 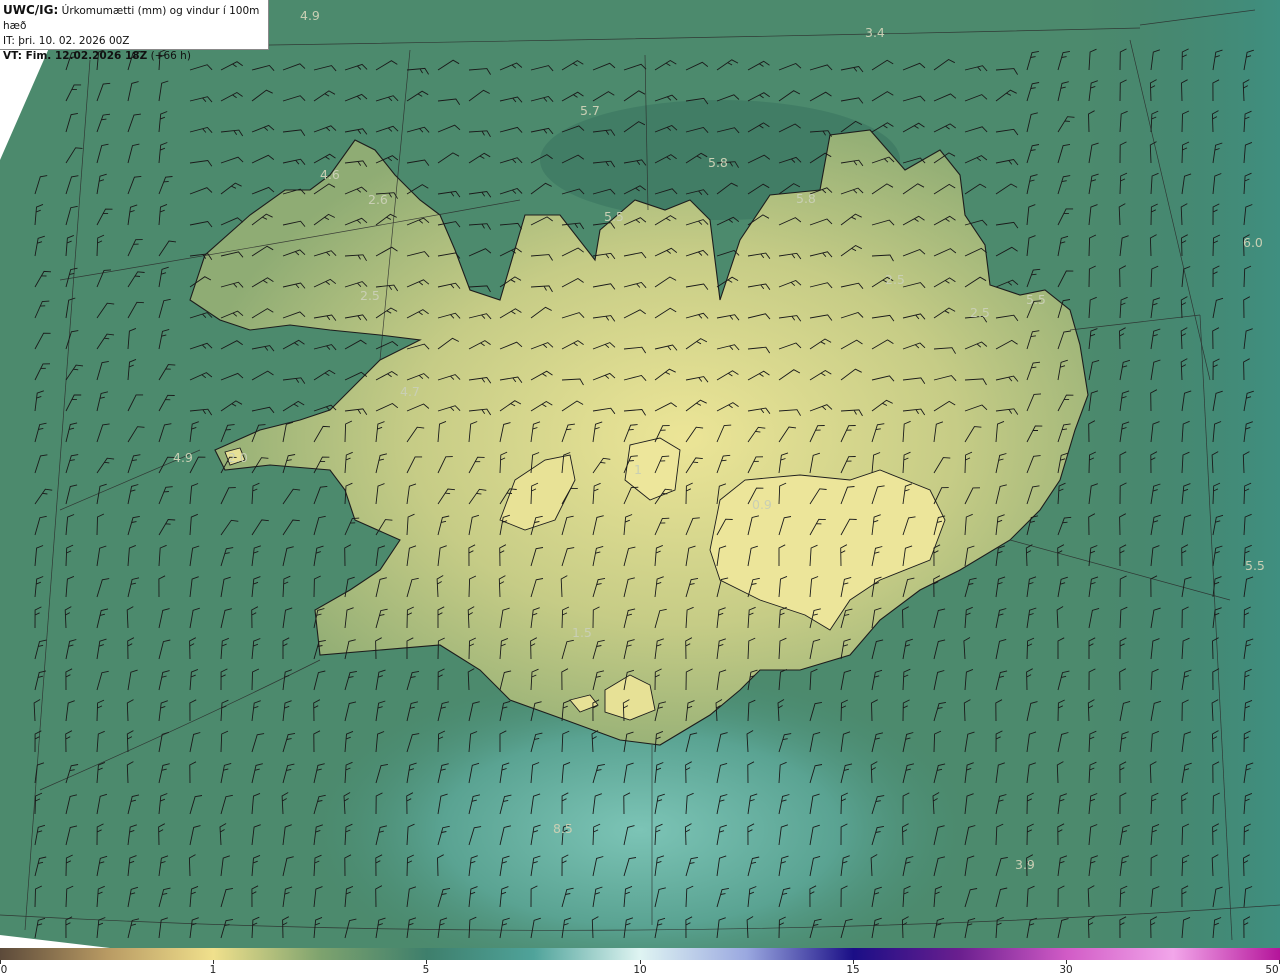 What do you see at coordinates (4, 970) in the screenshot?
I see `colorbar-tick-label: 0` at bounding box center [4, 970].